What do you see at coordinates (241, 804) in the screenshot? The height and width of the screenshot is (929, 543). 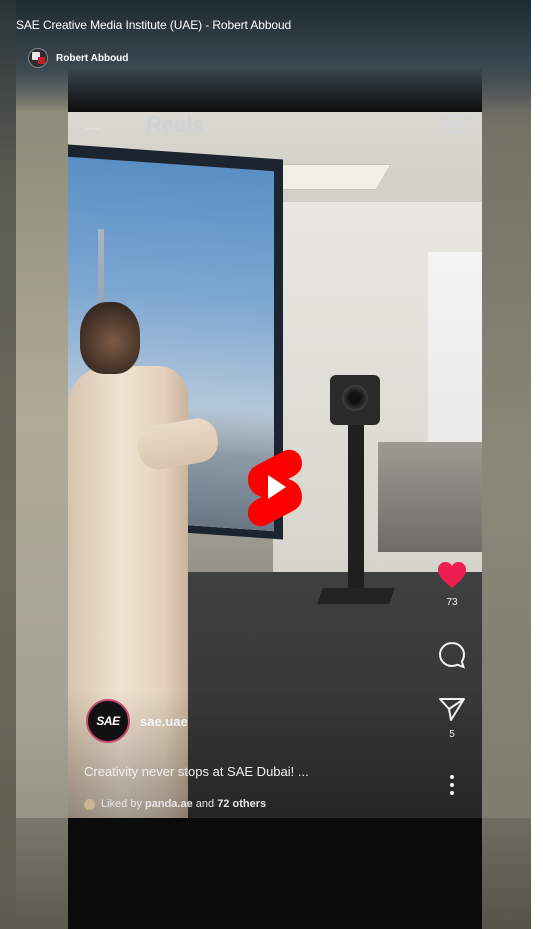 I see `liked-others: 72 others` at bounding box center [241, 804].